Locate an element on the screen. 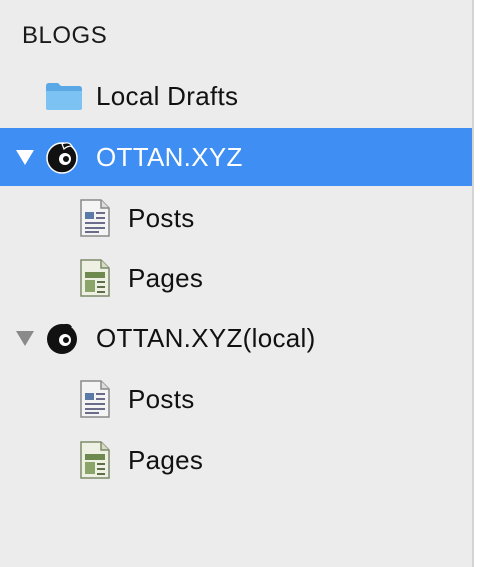 This screenshot has height=567, width=480. sidebar-item-blog-ottan-xyz-local: OTTAN.XYZ(local) is located at coordinates (236, 338).